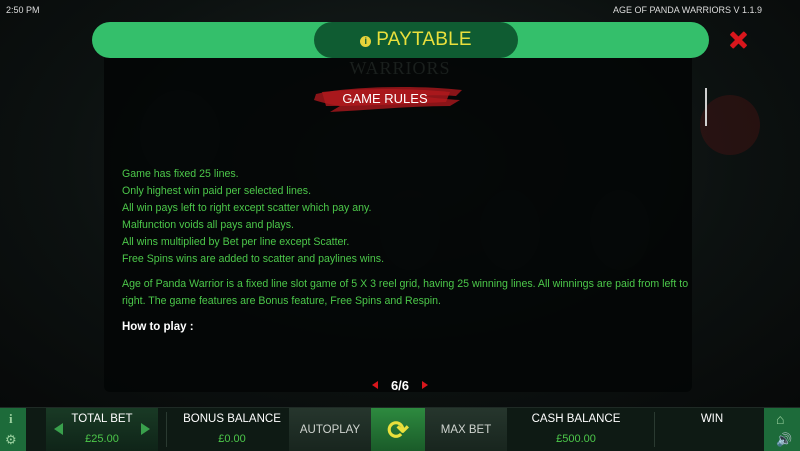 Image resolution: width=800 pixels, height=451 pixels. I want to click on pagination: 6/6, so click(400, 385).